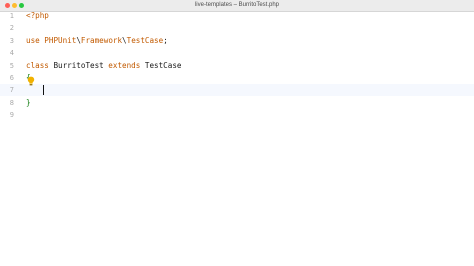  What do you see at coordinates (40, 65) in the screenshot?
I see `class-keyword: class` at bounding box center [40, 65].